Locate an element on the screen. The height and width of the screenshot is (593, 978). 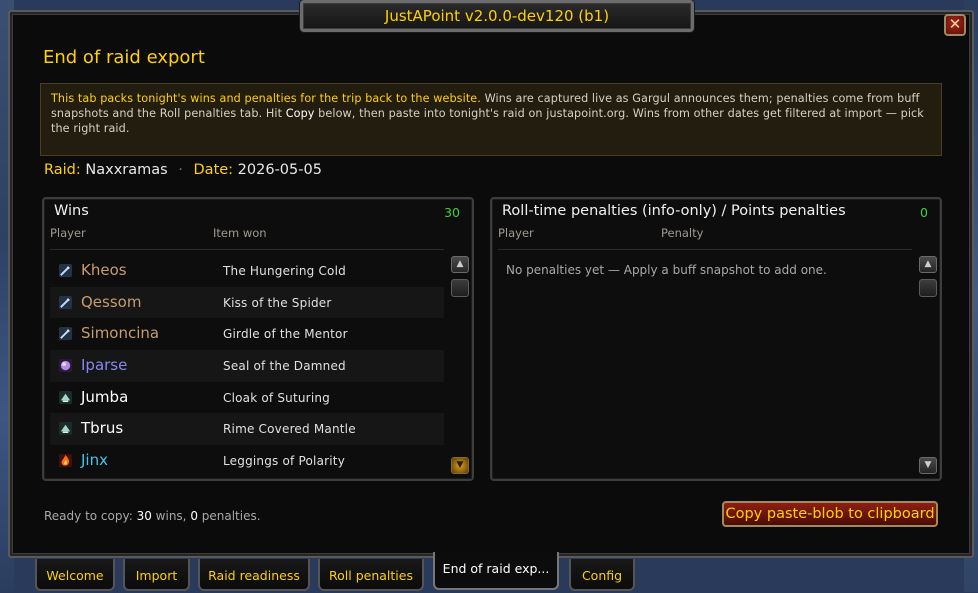
win-row: Iparse Seal of the Damned is located at coordinates (247, 366).